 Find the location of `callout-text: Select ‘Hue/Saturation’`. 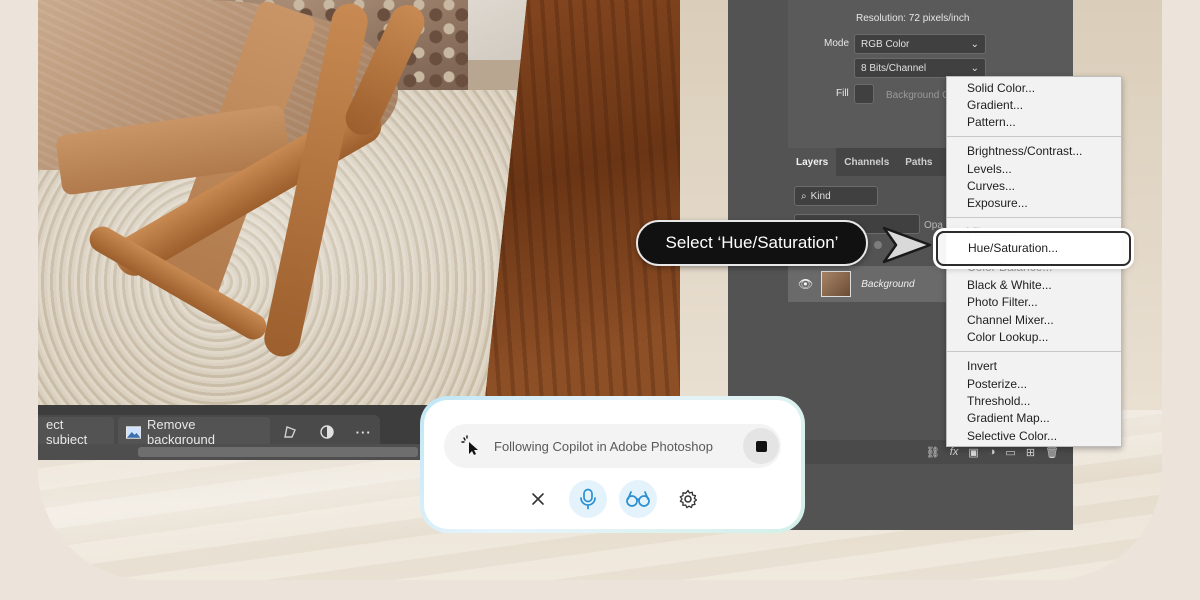

callout-text: Select ‘Hue/Saturation’ is located at coordinates (752, 242).